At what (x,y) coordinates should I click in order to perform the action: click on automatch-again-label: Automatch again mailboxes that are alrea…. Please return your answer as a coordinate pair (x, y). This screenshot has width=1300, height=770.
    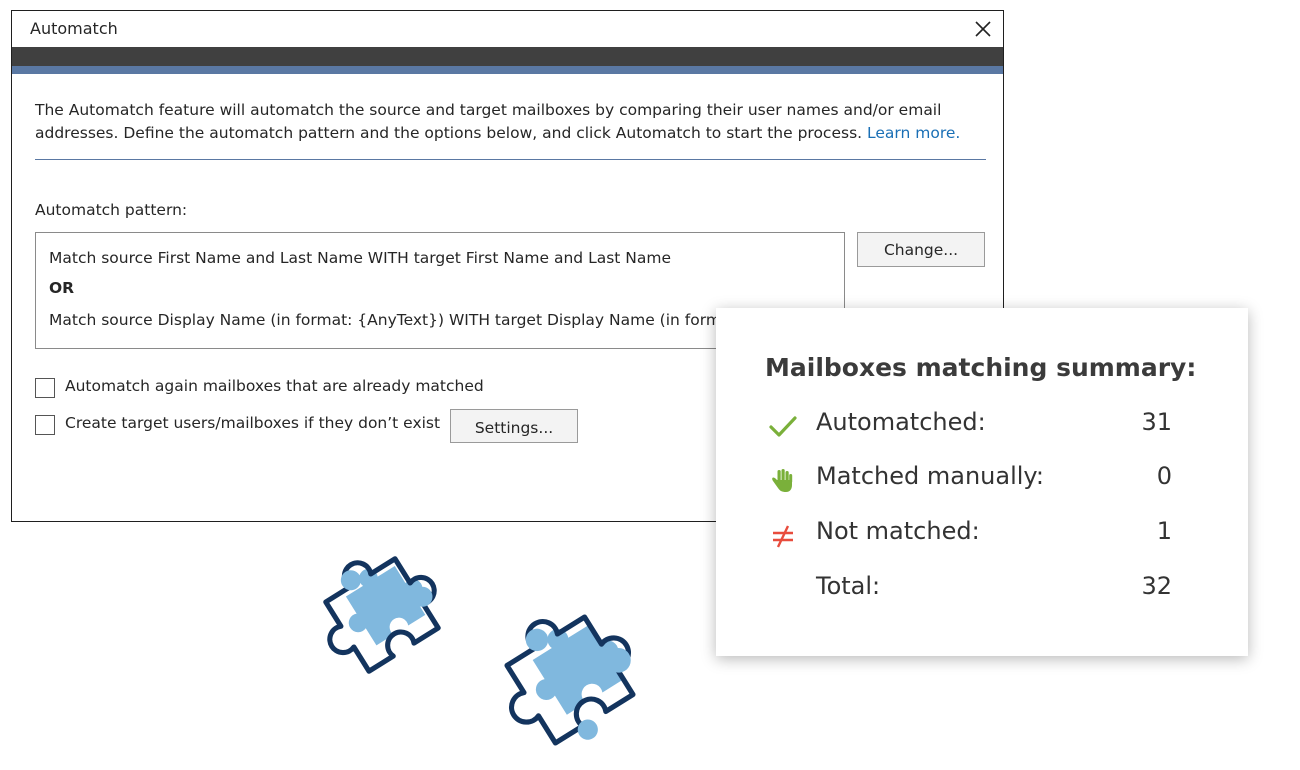
    Looking at the image, I should click on (274, 386).